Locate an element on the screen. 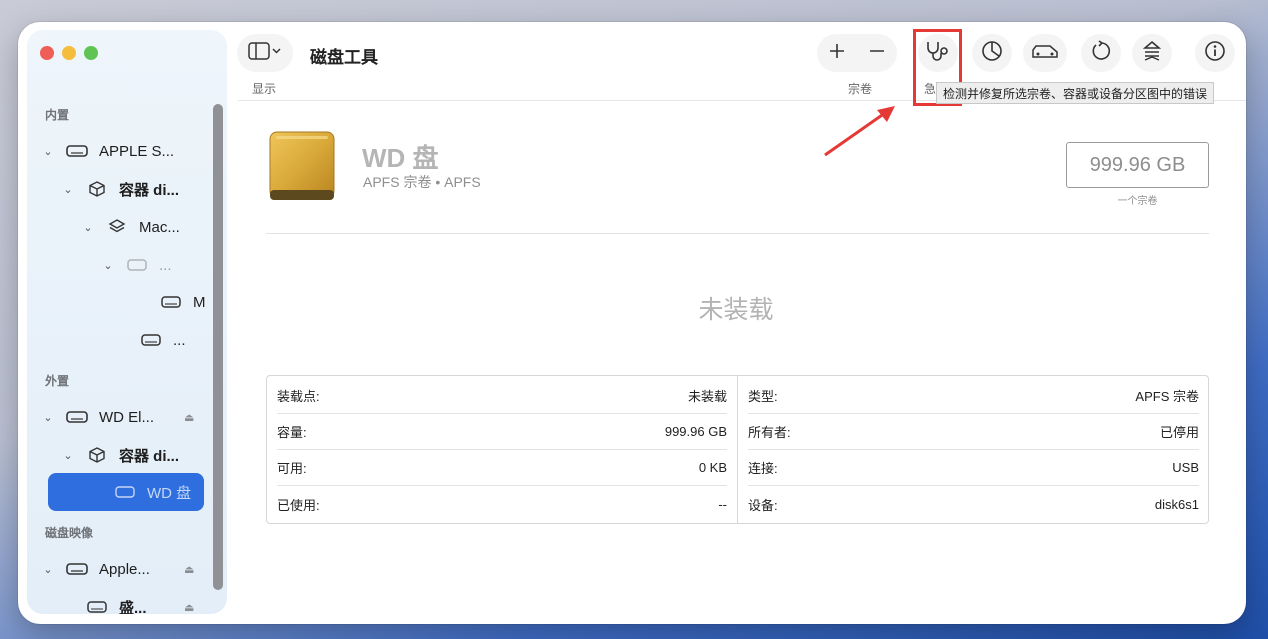  erase-button is located at coordinates (1045, 53).